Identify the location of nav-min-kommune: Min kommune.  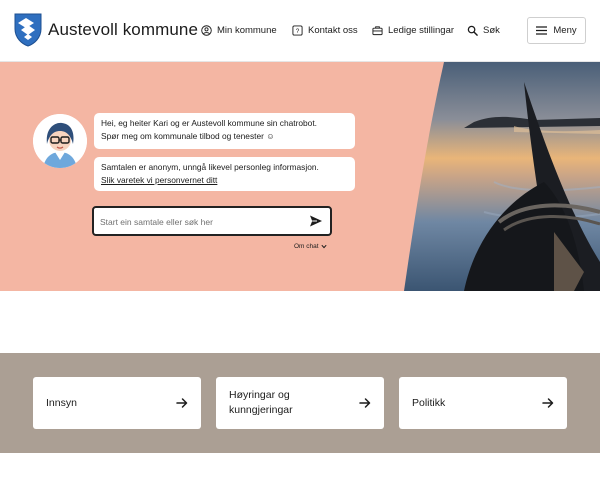
(239, 30).